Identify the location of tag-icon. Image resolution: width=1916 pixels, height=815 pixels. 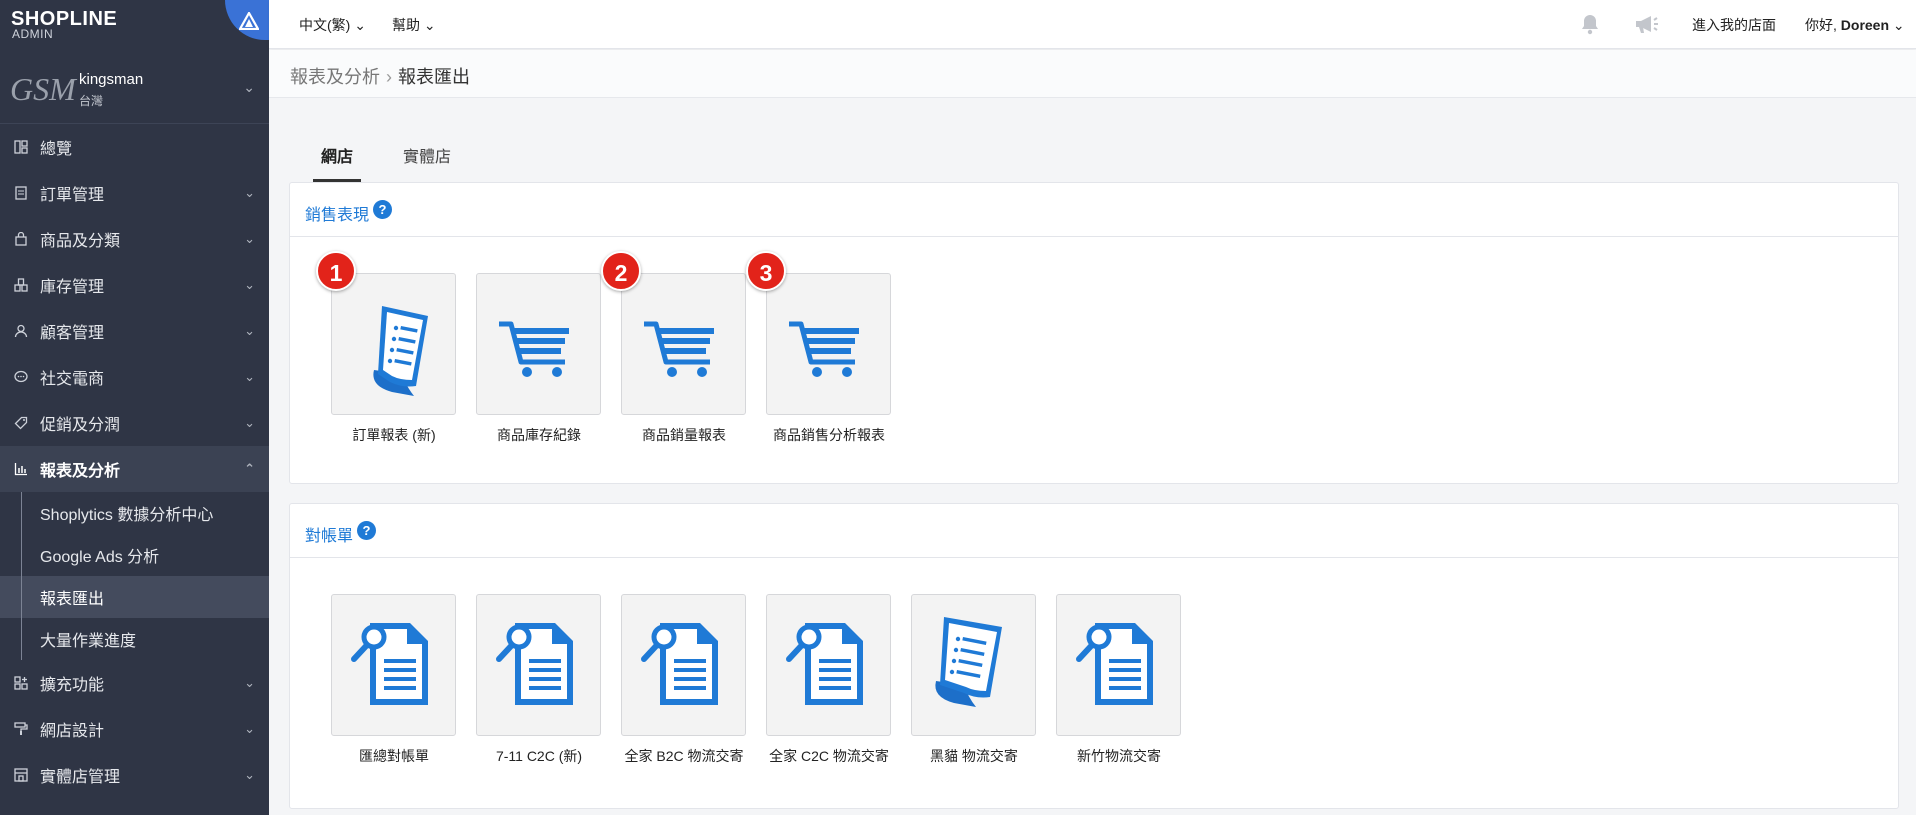
(21, 423).